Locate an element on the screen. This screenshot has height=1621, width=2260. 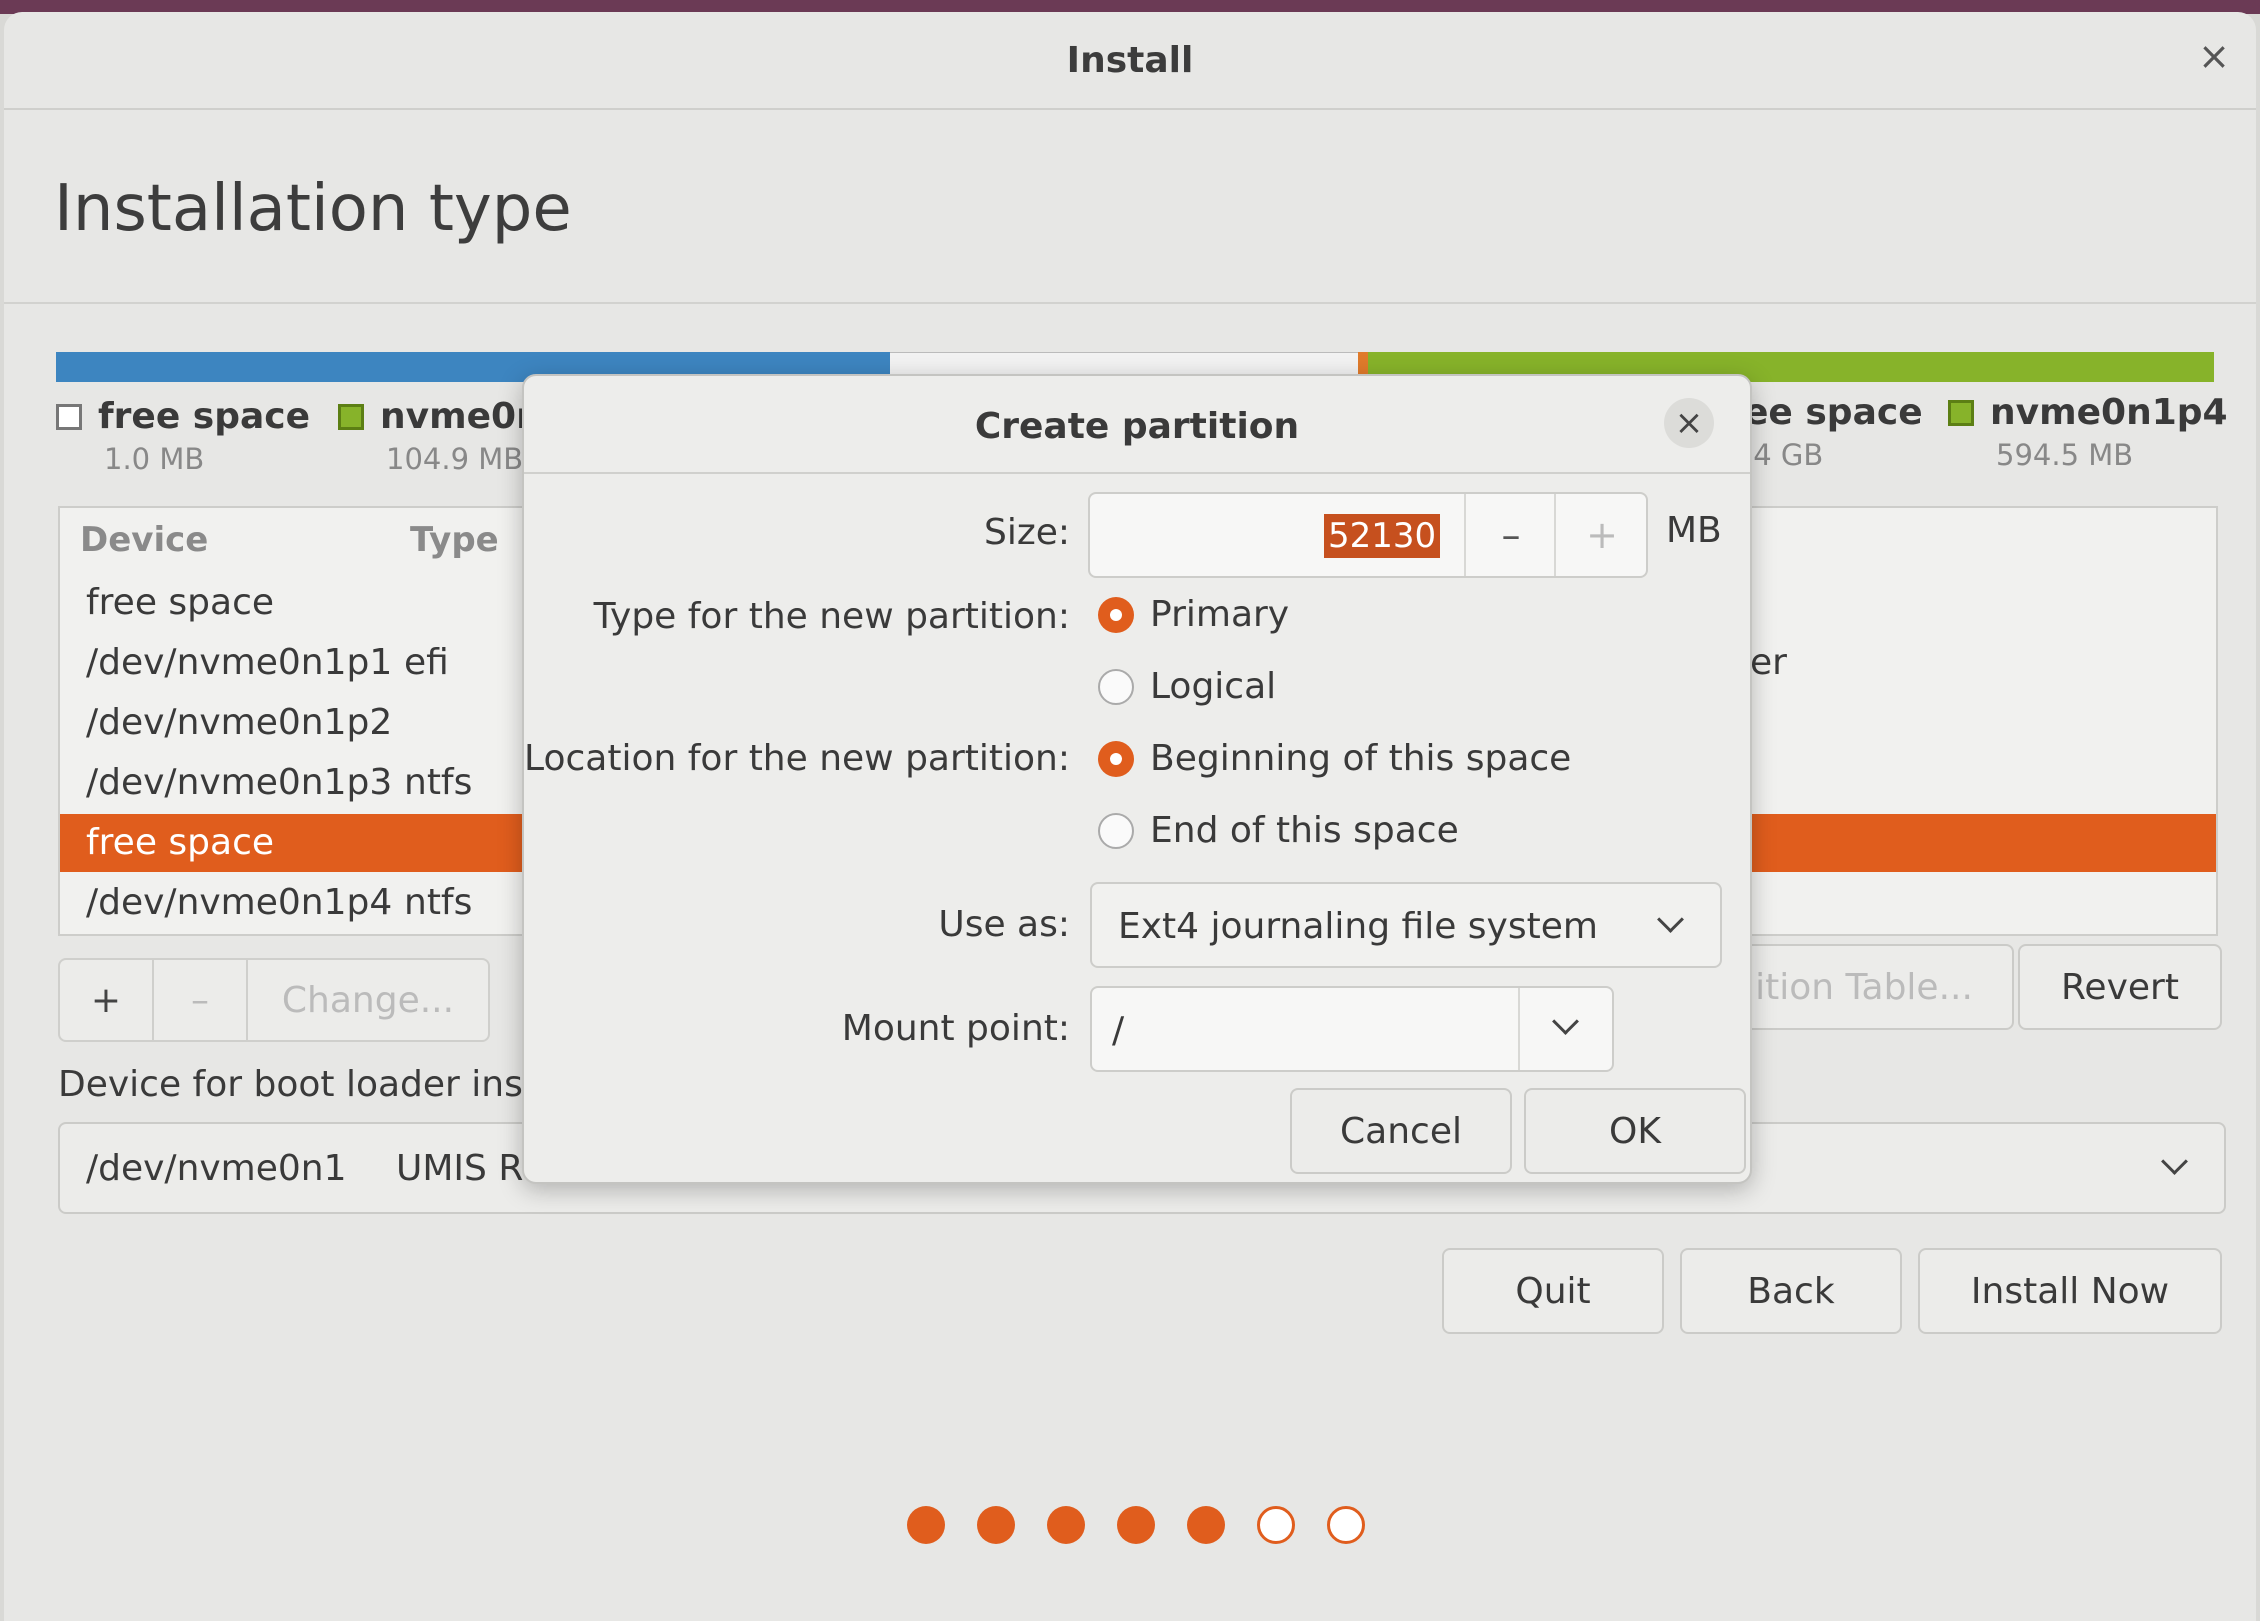
legend-size: 104.9 MB is located at coordinates (455, 459).